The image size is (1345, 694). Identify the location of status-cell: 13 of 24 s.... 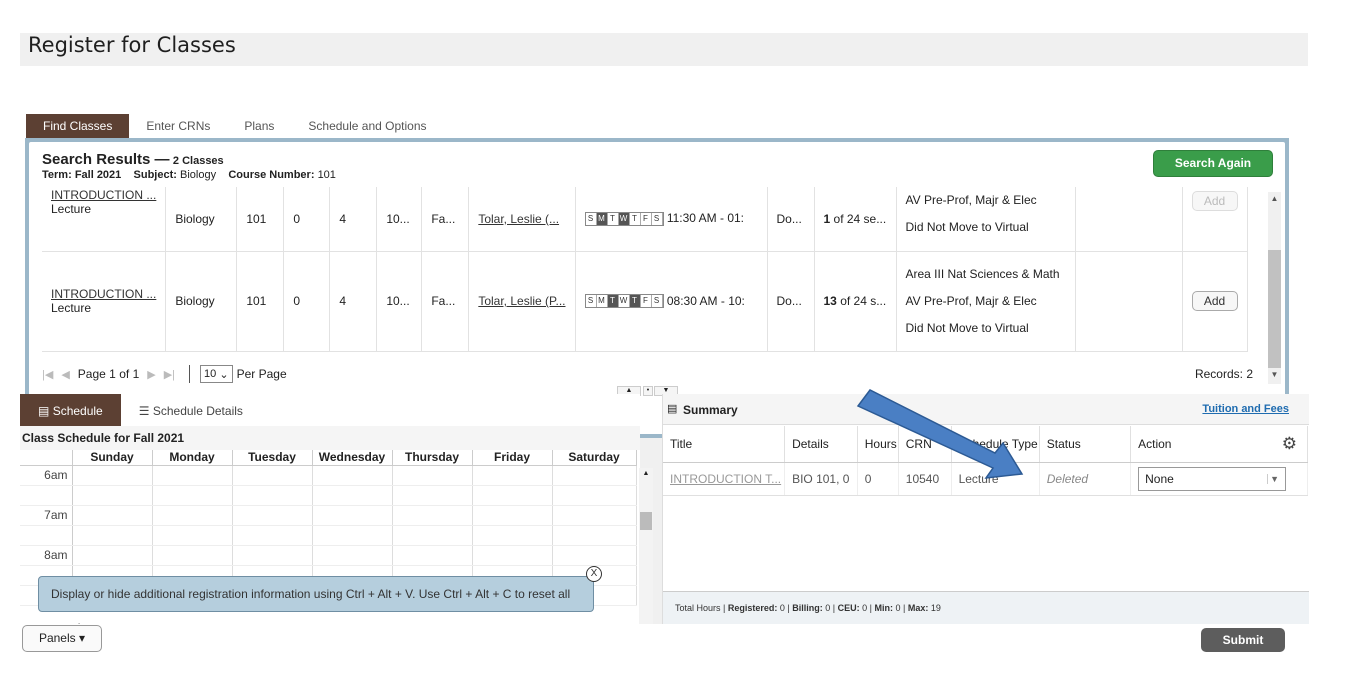
(855, 301).